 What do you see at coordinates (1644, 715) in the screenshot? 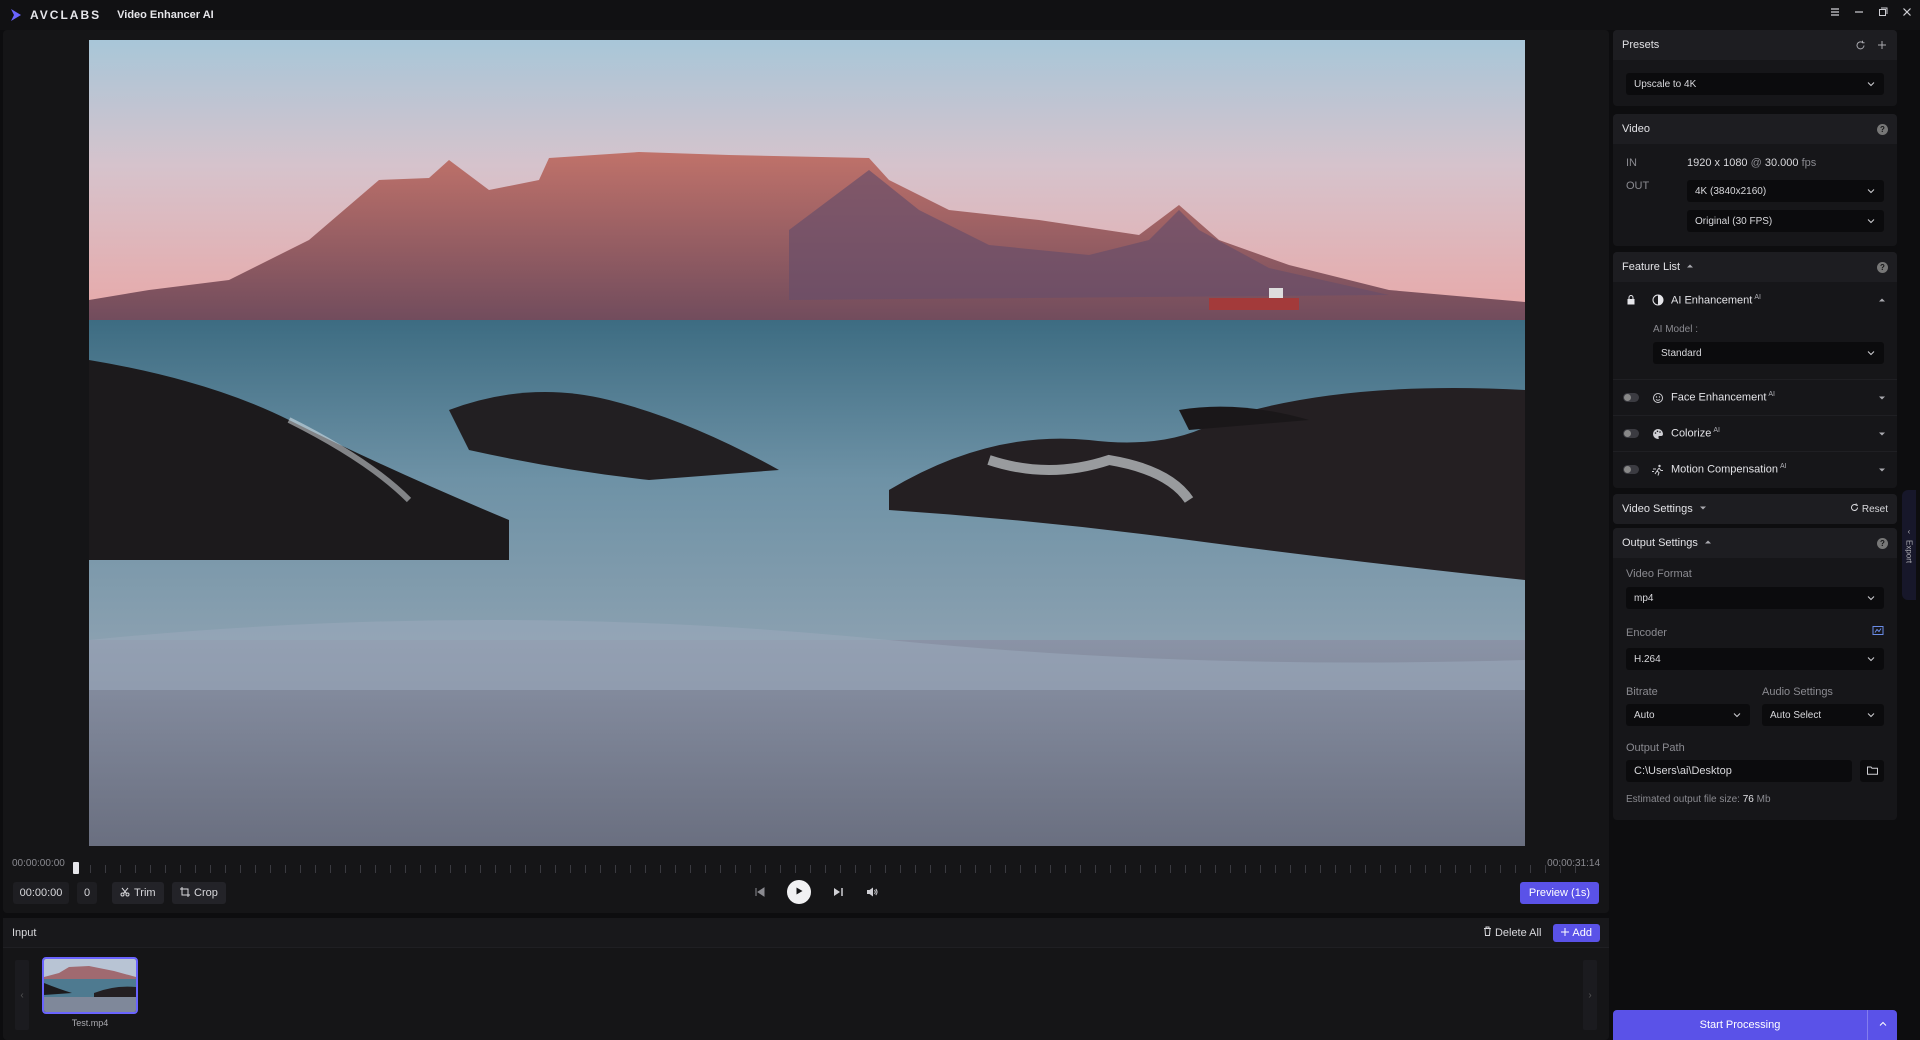
I see `bitrate-value: Auto` at bounding box center [1644, 715].